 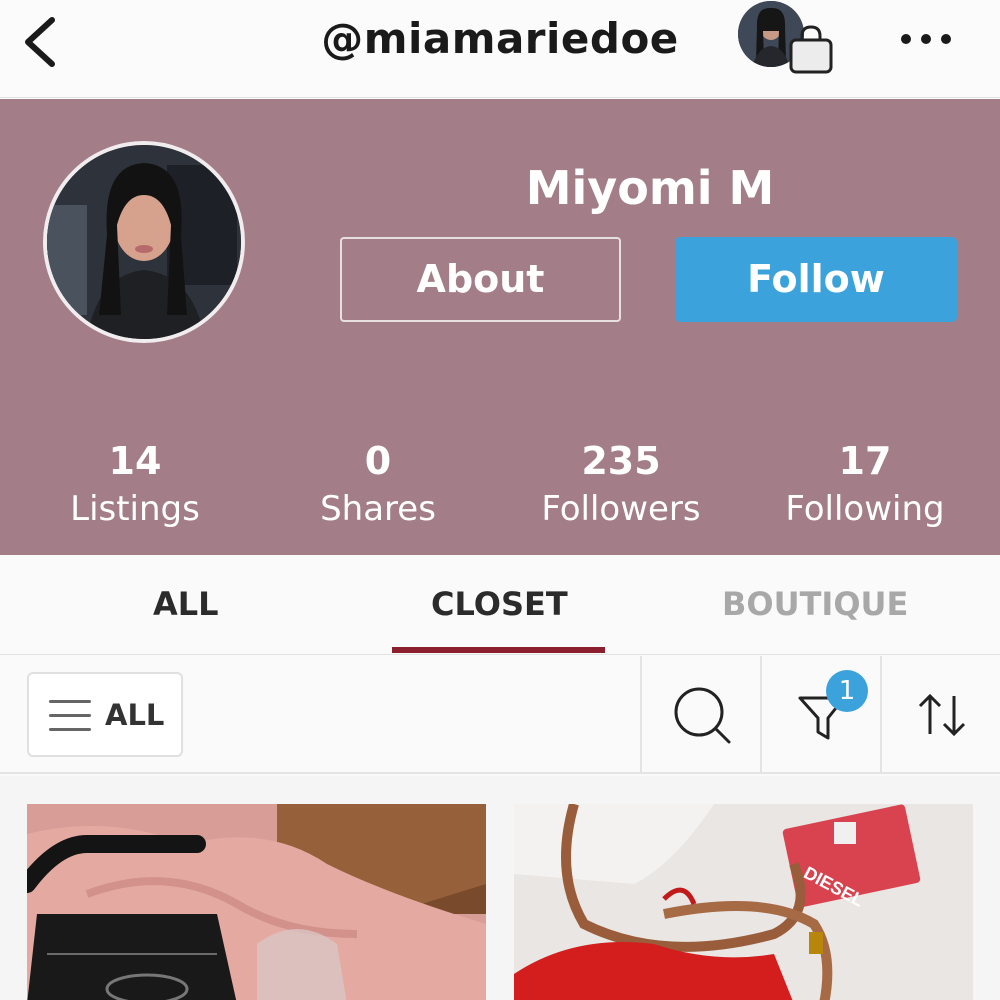 I want to click on top-navigation-bar: @miamariedoe, so click(x=500, y=49).